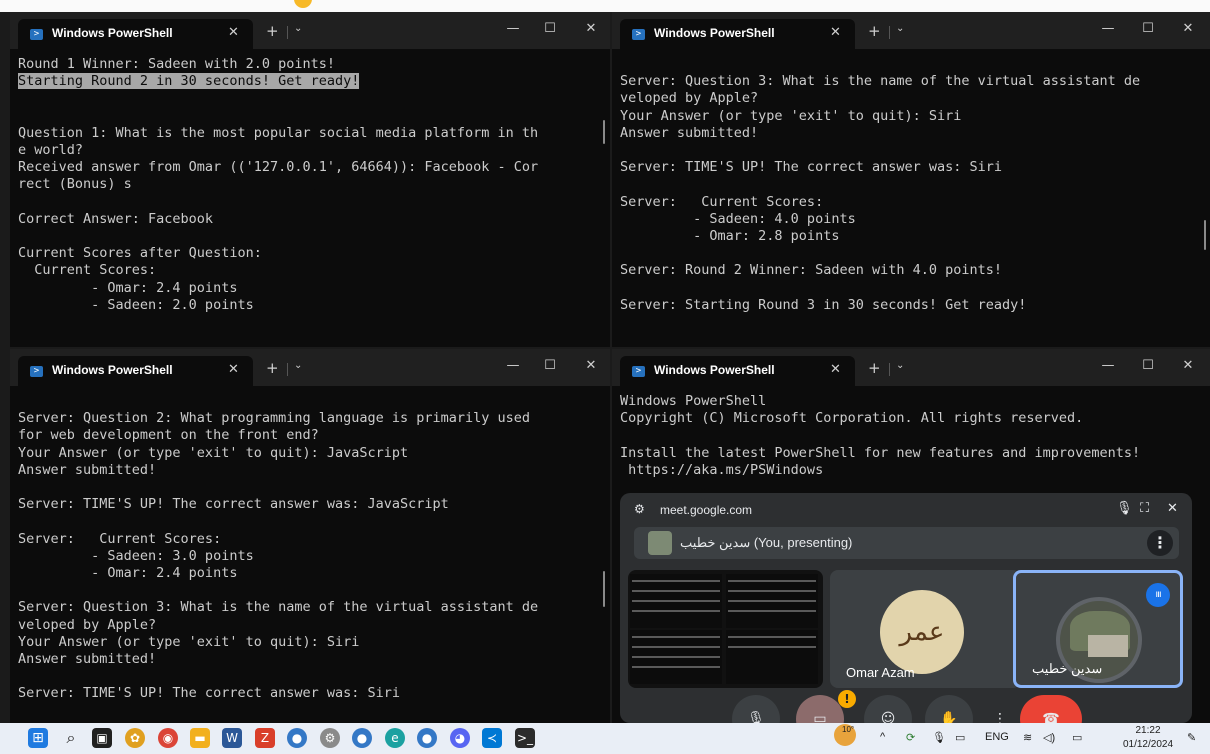 The height and width of the screenshot is (754, 1210). Describe the element at coordinates (395, 738) in the screenshot. I see `edge-icon: e` at that location.